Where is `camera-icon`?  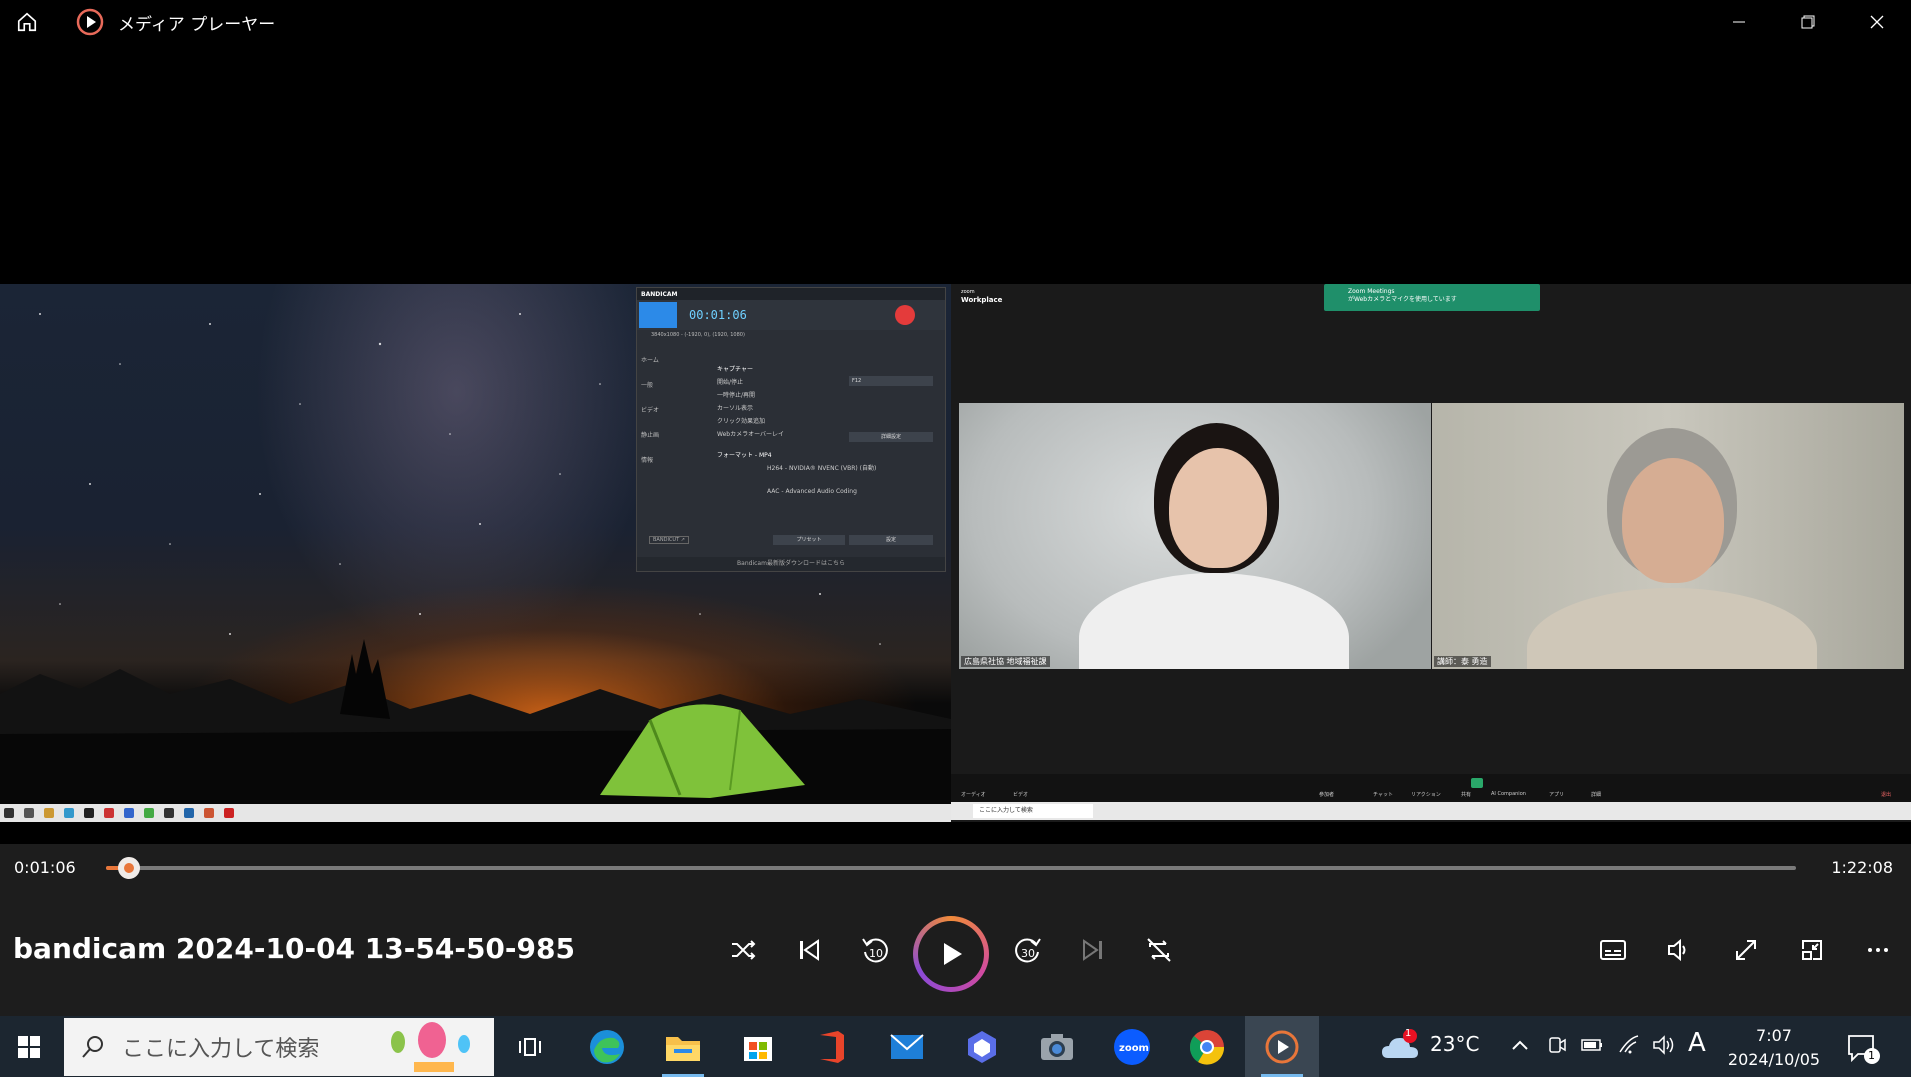
camera-icon is located at coordinates (1057, 1046).